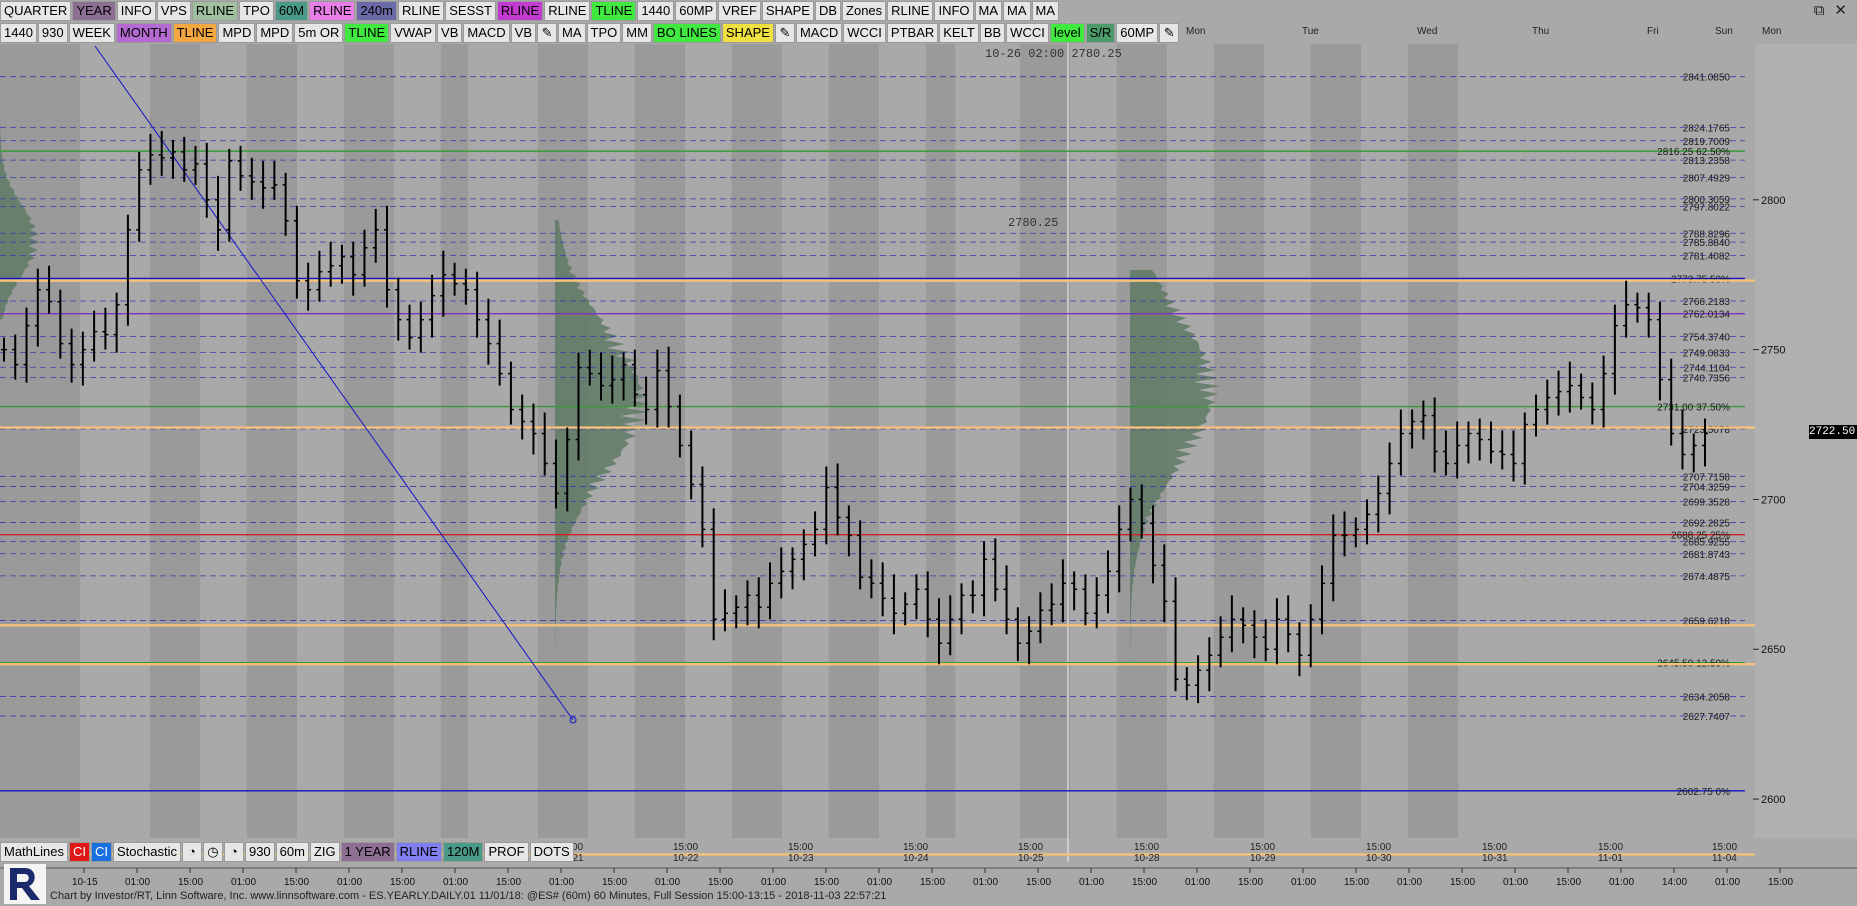  I want to click on toolbar-button-5m-or: 5m OR, so click(319, 33).